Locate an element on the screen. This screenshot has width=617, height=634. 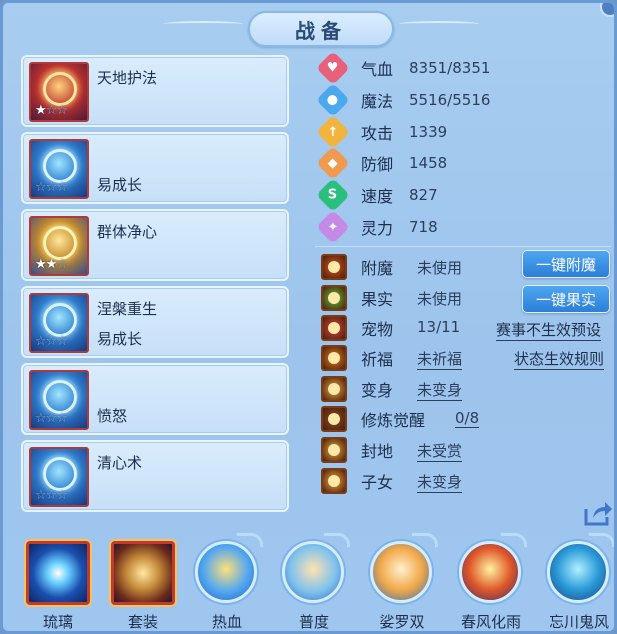
tab-2: 热血 is located at coordinates (225, 582).